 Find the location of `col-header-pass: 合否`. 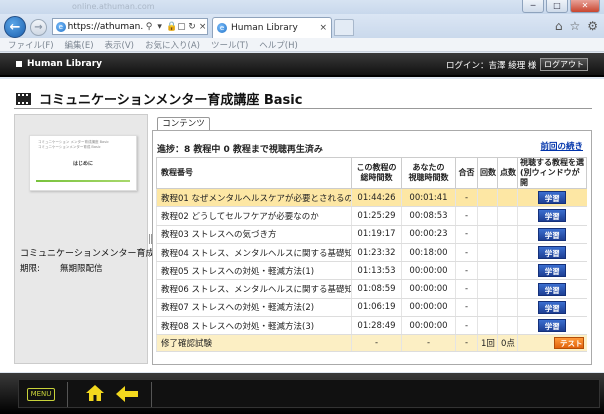

col-header-pass: 合否 is located at coordinates (466, 173).